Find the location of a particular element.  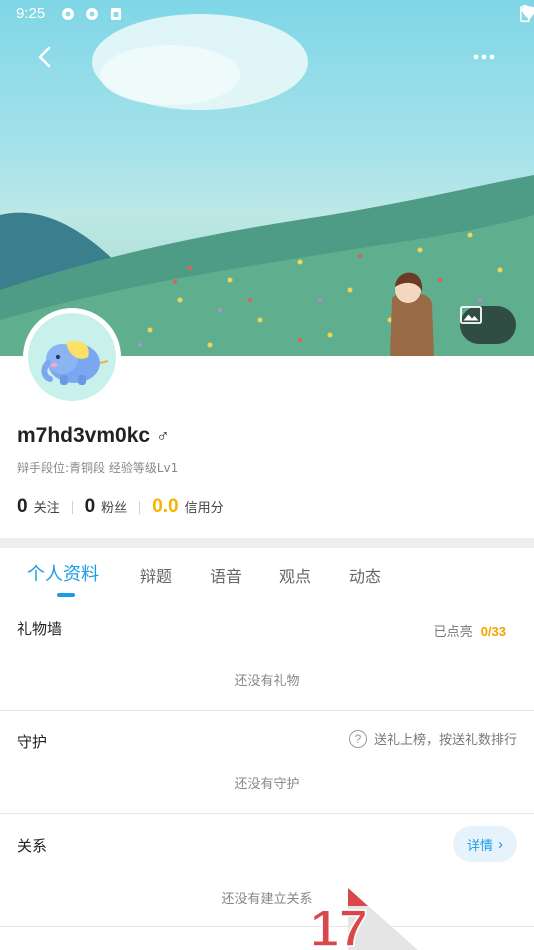

image-icon is located at coordinates (471, 315).